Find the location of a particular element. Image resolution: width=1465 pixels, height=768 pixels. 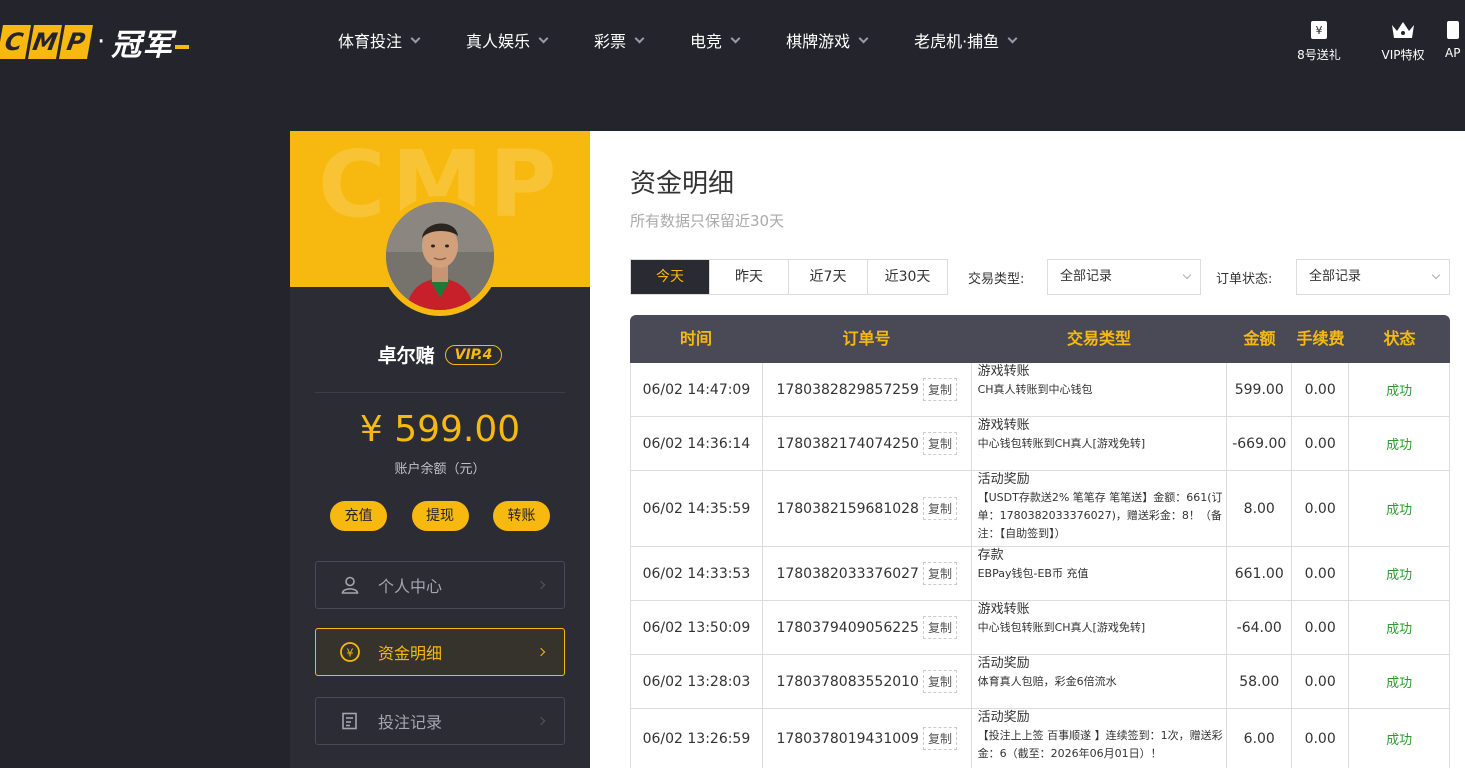

cell-time: 06/02 14:47:09 is located at coordinates (697, 389).